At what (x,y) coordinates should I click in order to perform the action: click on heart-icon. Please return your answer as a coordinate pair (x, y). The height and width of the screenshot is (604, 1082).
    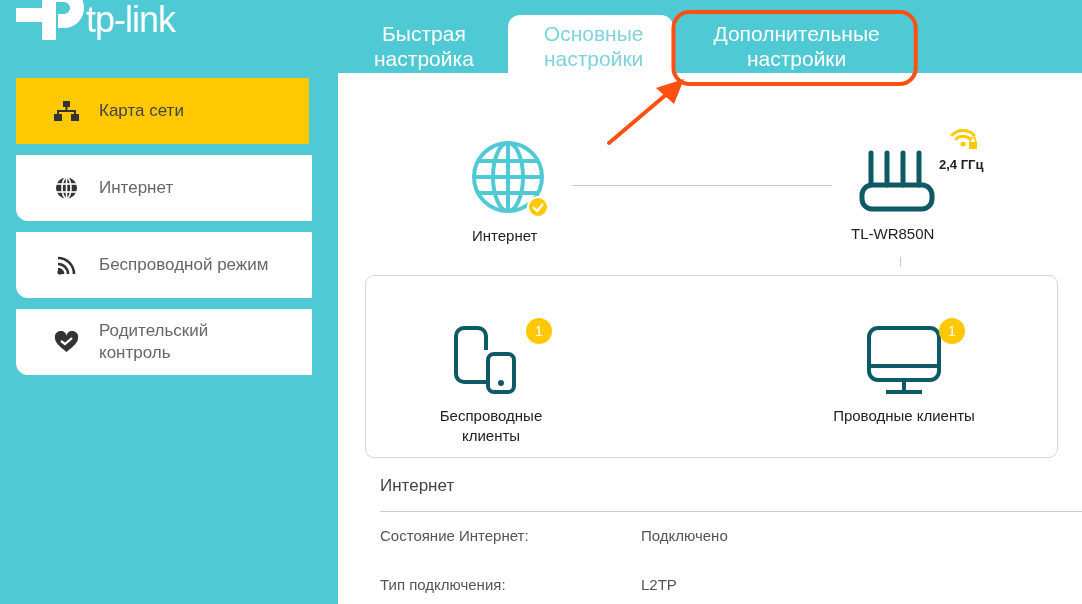
    Looking at the image, I should click on (66, 342).